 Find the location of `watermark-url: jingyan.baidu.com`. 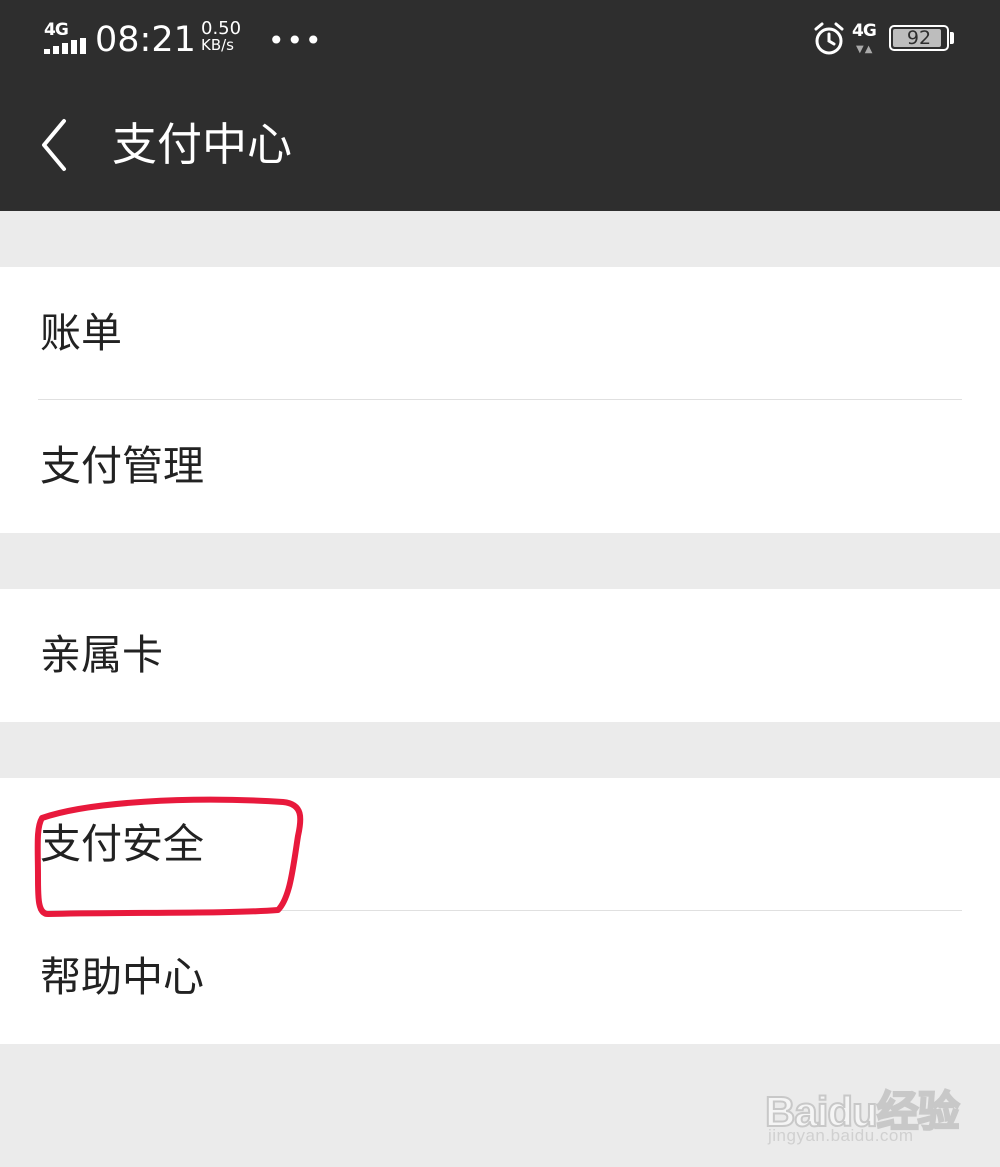

watermark-url: jingyan.baidu.com is located at coordinates (841, 1135).